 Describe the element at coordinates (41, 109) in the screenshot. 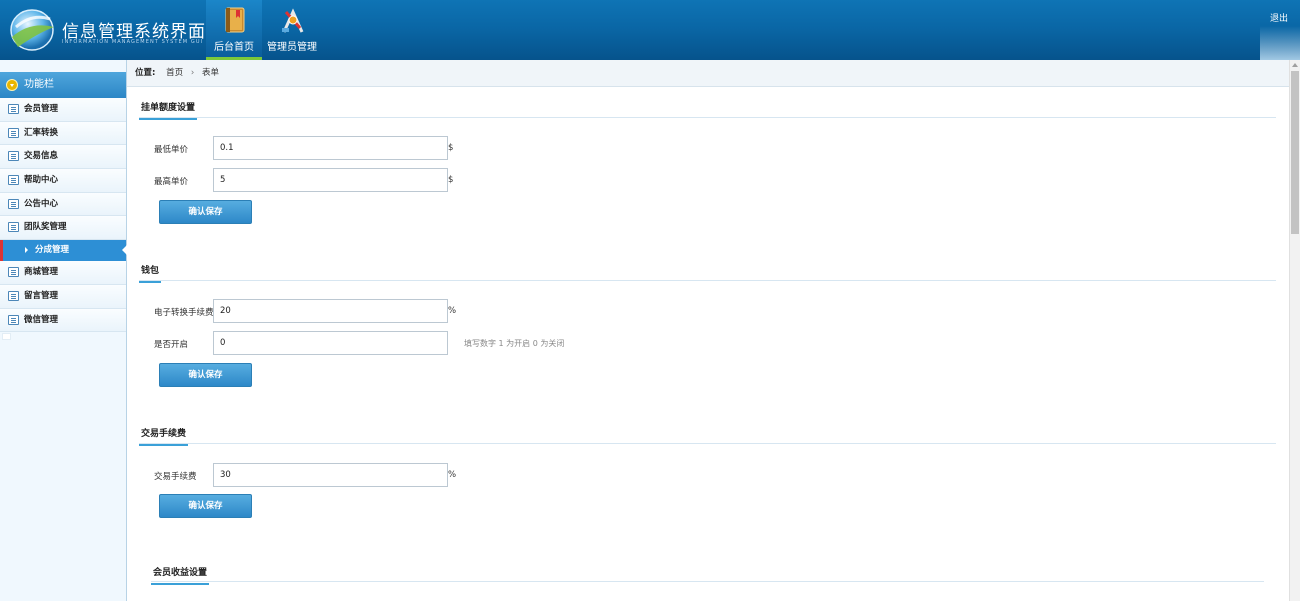

I see `sidebar-item-label: 会员管理` at that location.